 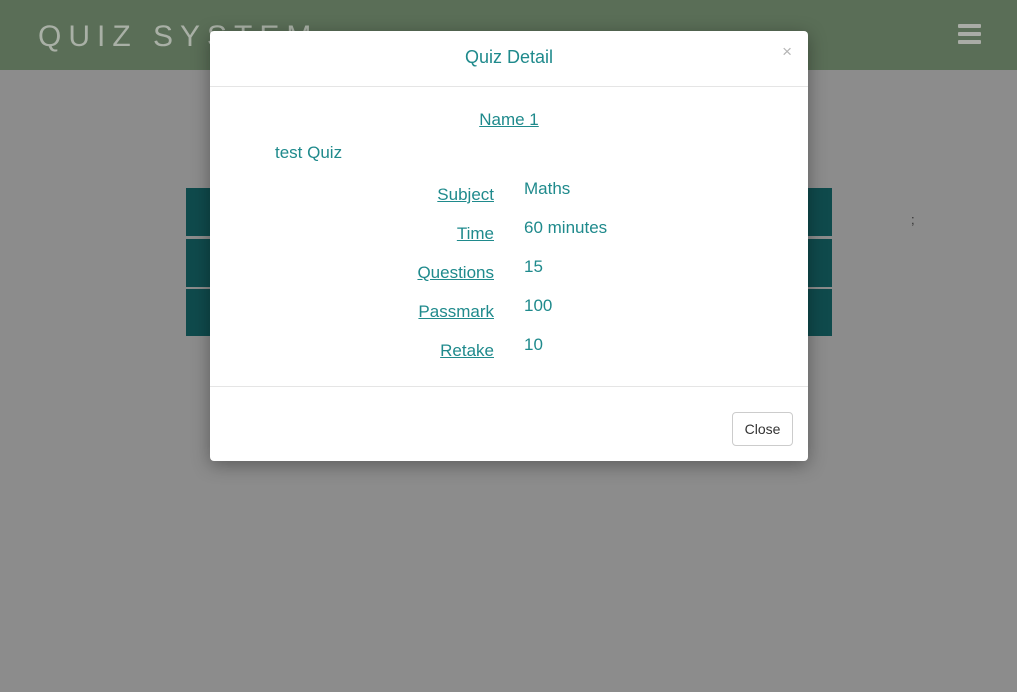 What do you see at coordinates (467, 351) in the screenshot?
I see `retake-label: Retake` at bounding box center [467, 351].